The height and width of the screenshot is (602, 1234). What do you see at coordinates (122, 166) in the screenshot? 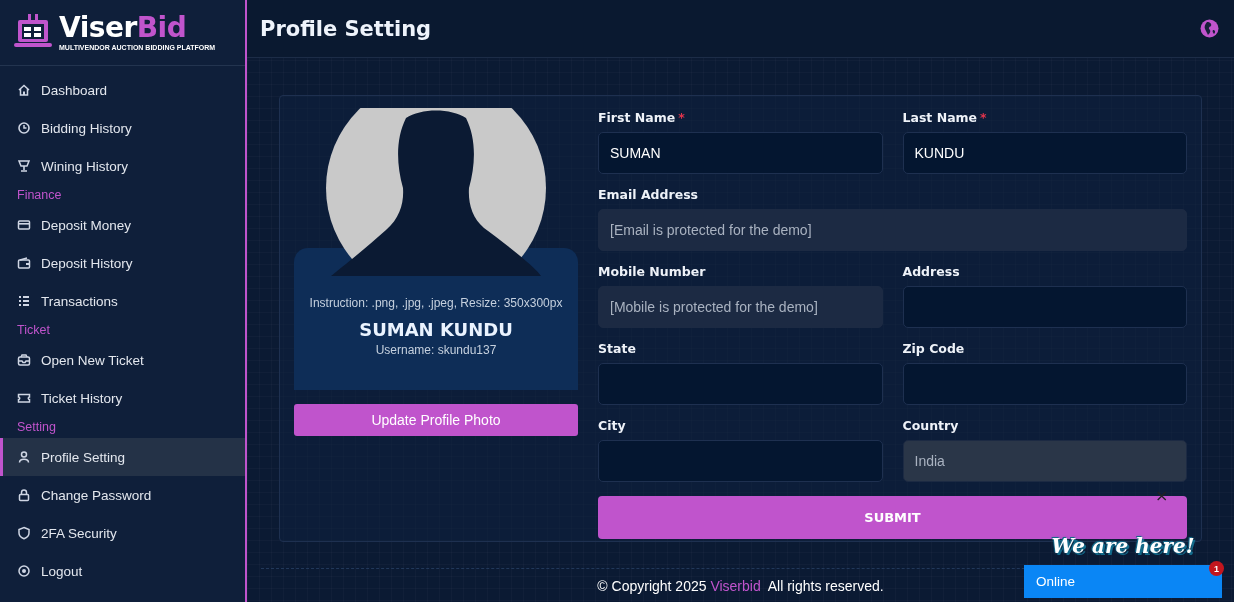
I see `sidebar-item: Wining History` at bounding box center [122, 166].